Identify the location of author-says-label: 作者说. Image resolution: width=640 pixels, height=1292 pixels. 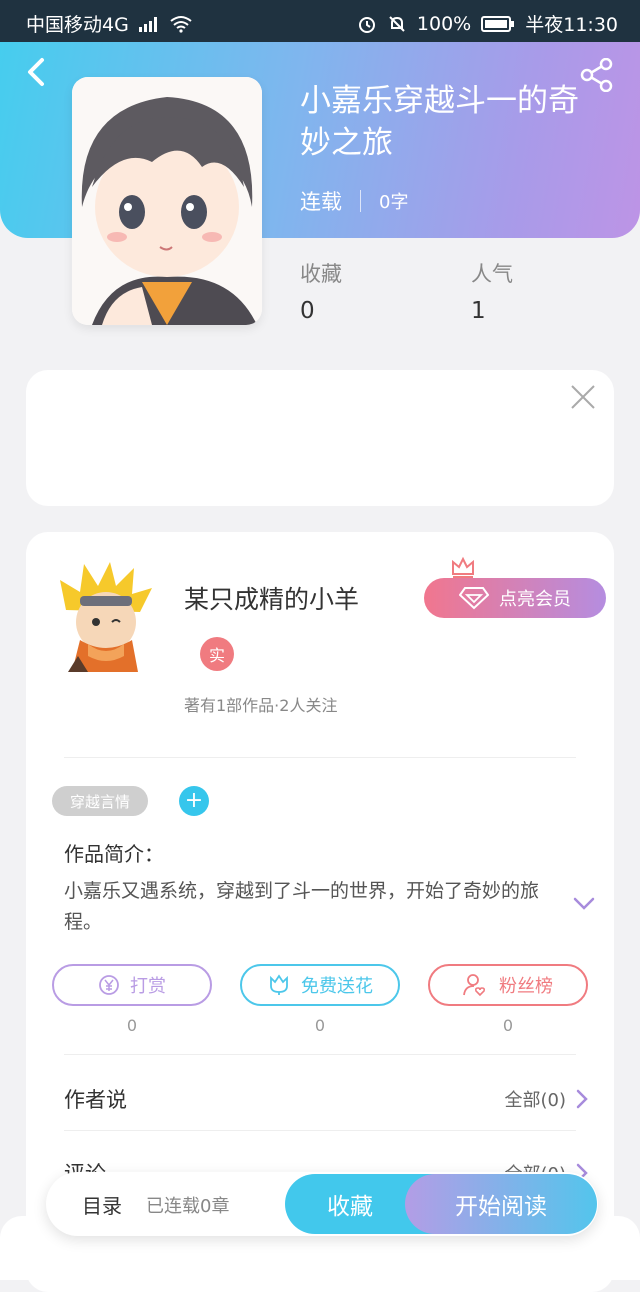
(95, 1100).